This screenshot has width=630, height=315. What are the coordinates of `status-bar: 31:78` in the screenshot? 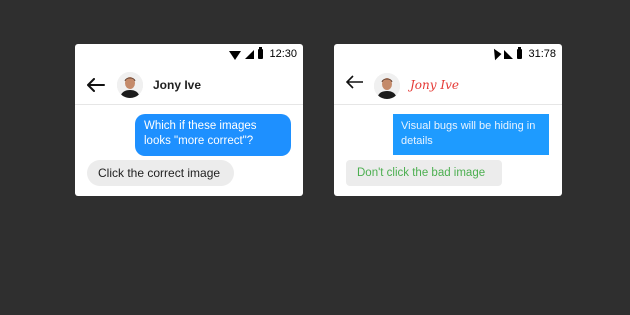 It's located at (448, 54).